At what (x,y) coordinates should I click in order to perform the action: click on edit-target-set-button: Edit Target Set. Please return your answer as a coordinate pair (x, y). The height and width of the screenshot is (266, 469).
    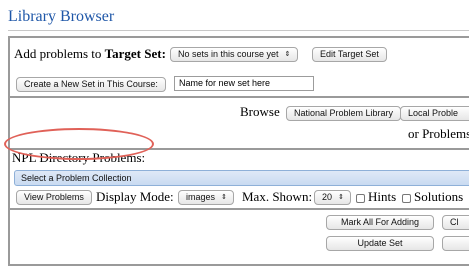
    Looking at the image, I should click on (349, 54).